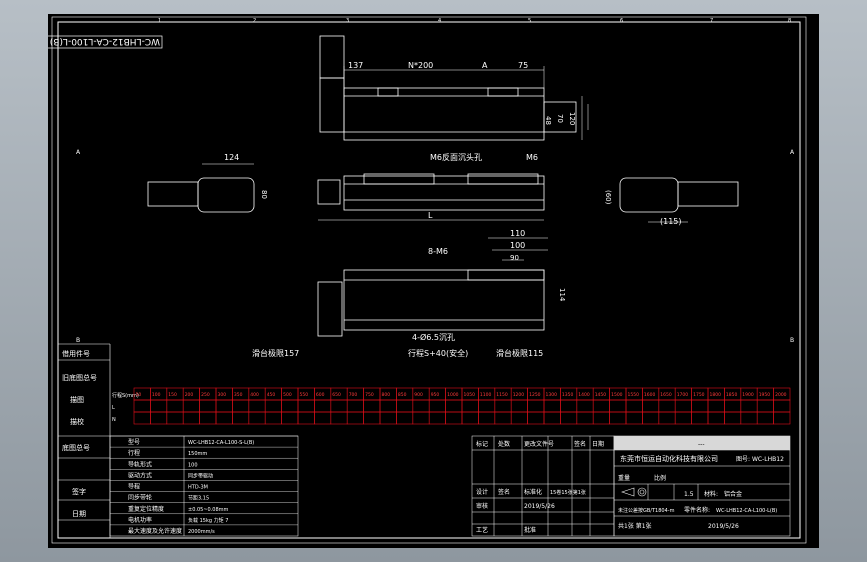 Image resolution: width=867 pixels, height=562 pixels. Describe the element at coordinates (439, 21) in the screenshot. I see `grid-number: 4` at that location.